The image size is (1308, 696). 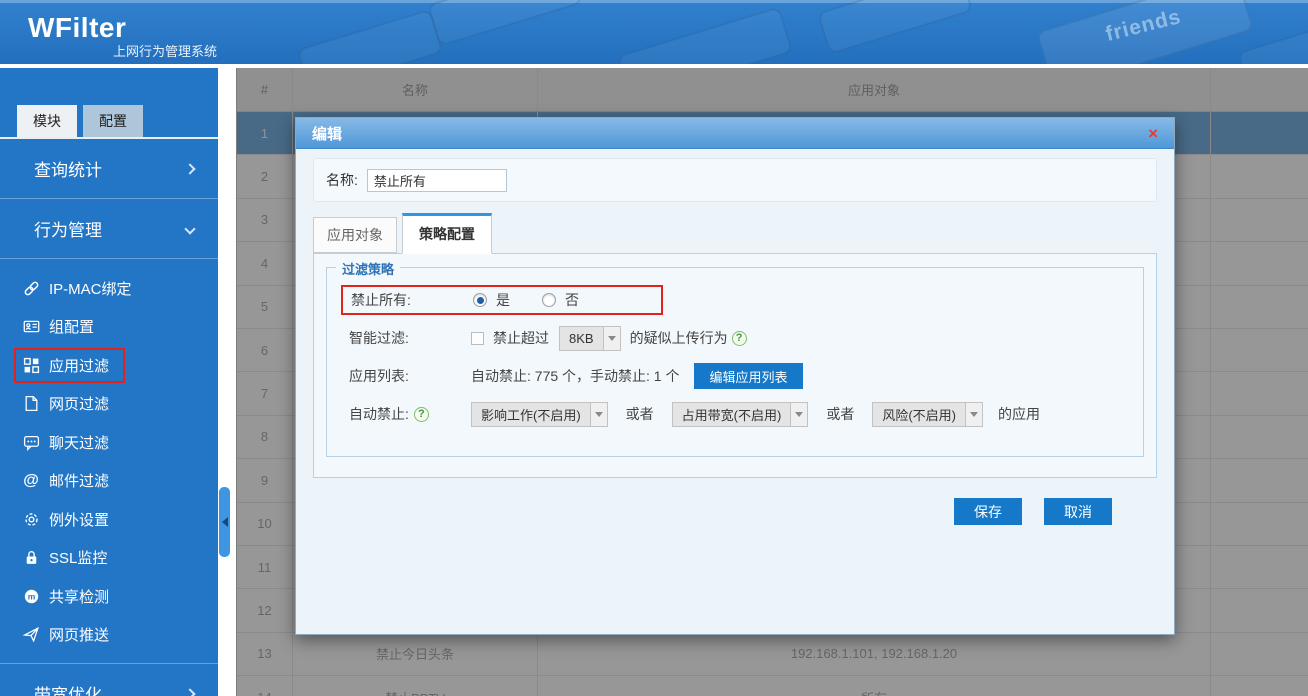 What do you see at coordinates (988, 511) in the screenshot?
I see `save-button: 保存` at bounding box center [988, 511].